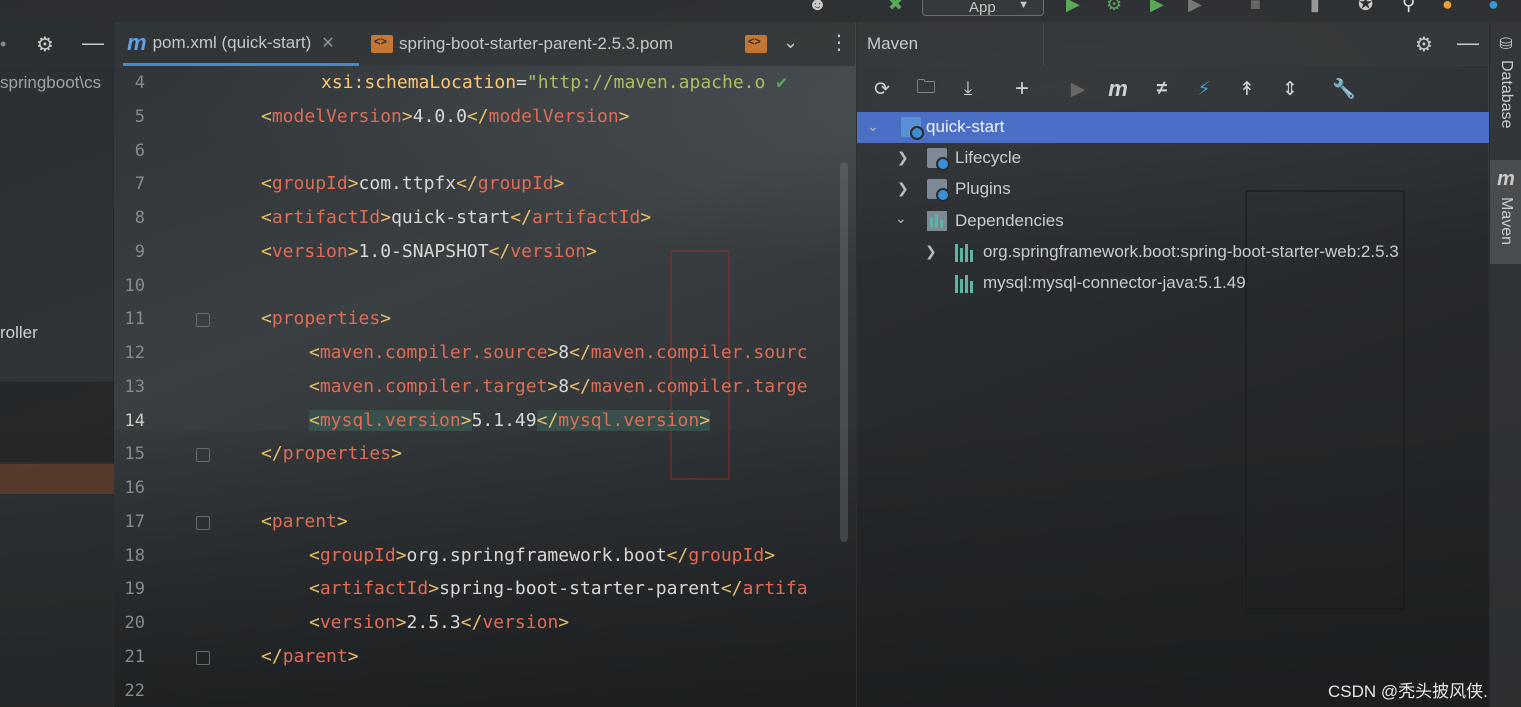  What do you see at coordinates (1447, 7) in the screenshot?
I see `notification-icon: ●` at bounding box center [1447, 7].